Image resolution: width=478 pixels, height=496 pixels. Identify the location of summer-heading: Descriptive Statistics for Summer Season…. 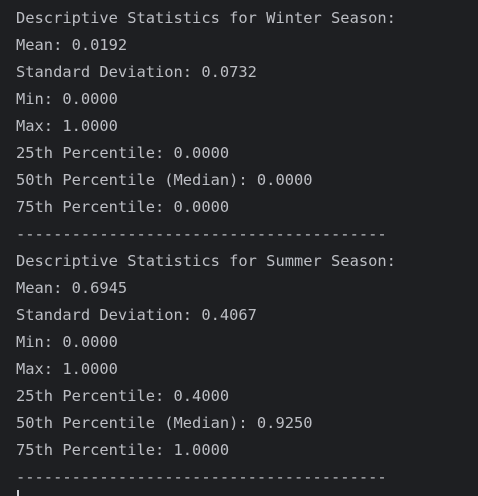
(206, 261).